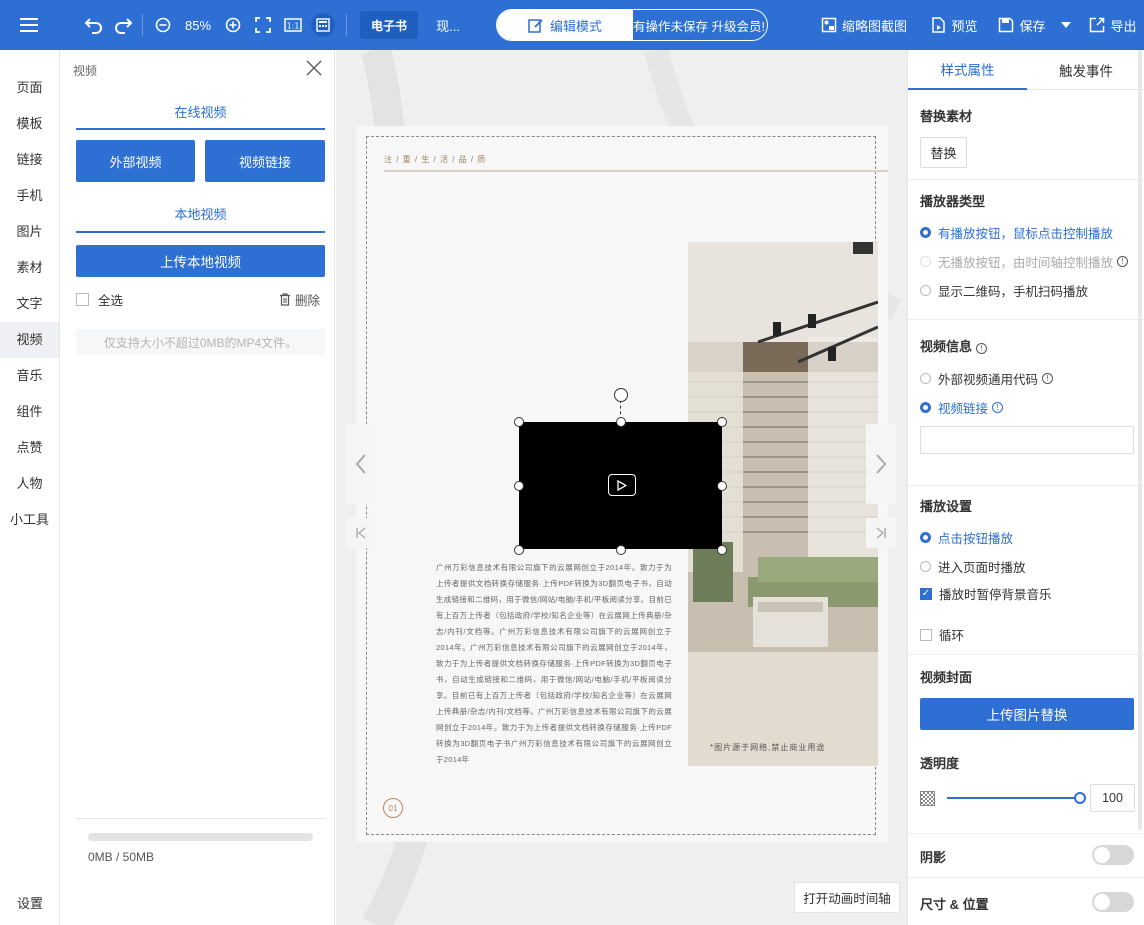  I want to click on zoom-in-icon, so click(233, 25).